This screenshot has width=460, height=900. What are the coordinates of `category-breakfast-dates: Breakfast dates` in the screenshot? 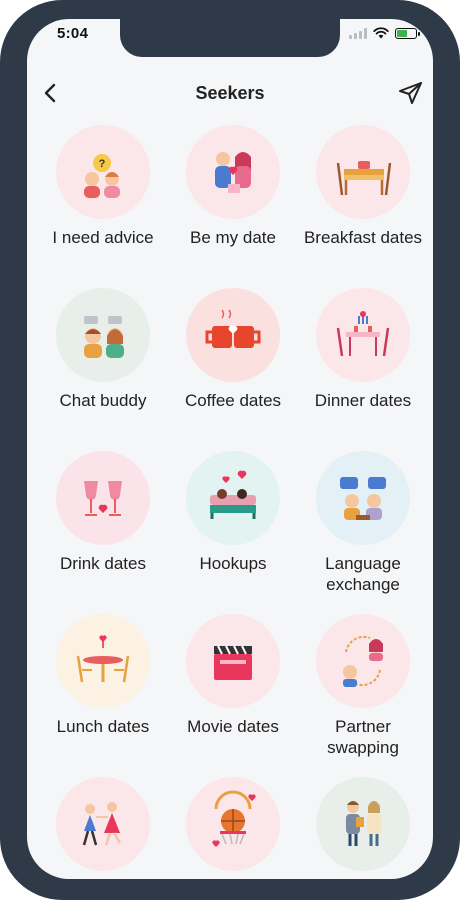 It's located at (363, 206).